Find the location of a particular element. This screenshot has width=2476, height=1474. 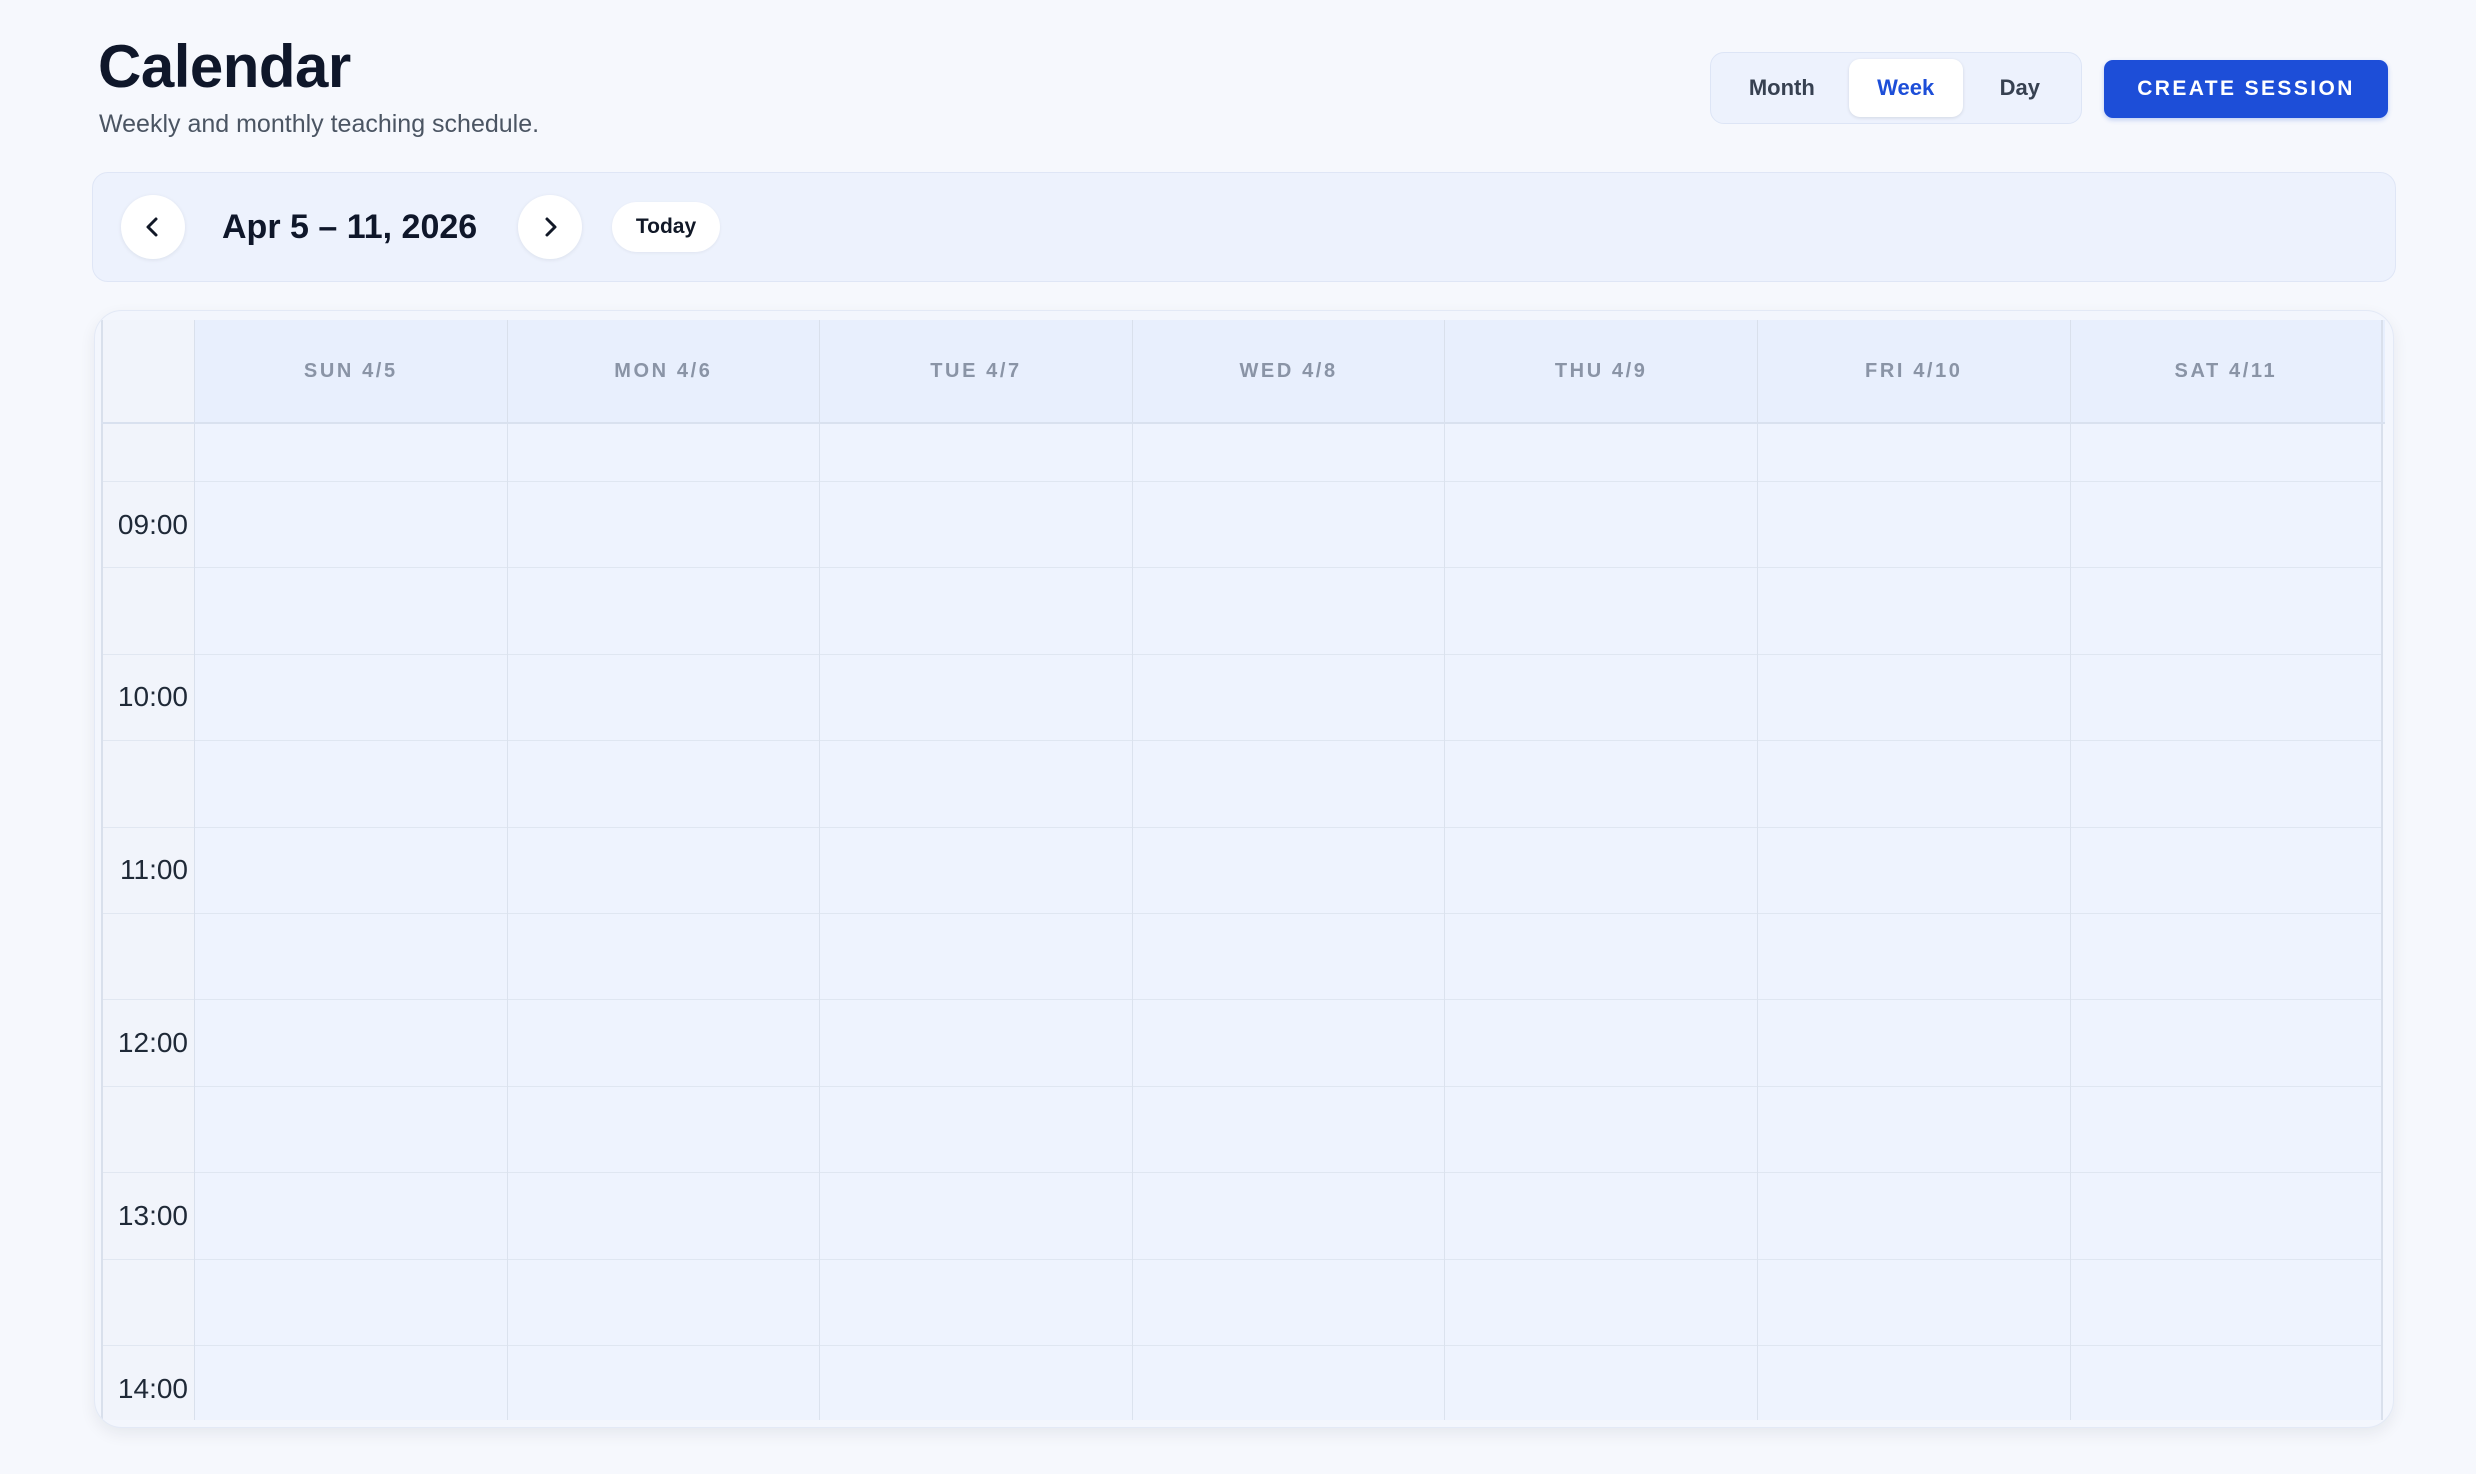

day-column-tue is located at coordinates (976, 922).